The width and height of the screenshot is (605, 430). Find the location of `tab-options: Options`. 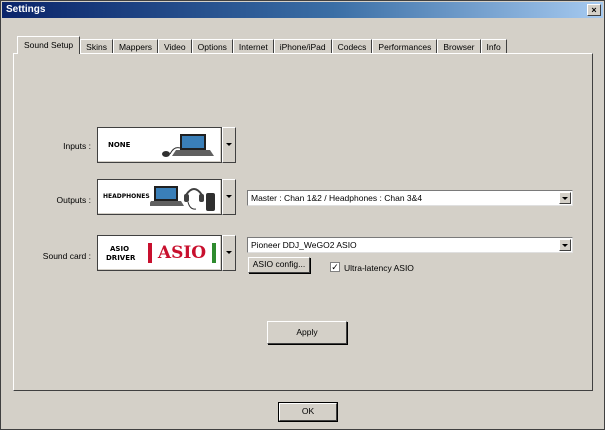

tab-options: Options is located at coordinates (212, 46).